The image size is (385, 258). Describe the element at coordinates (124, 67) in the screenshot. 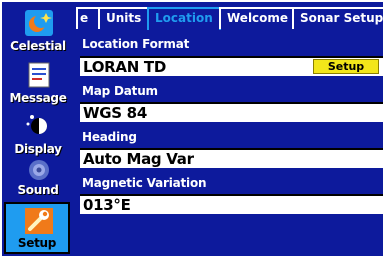

I see `location-format-value: LORAN TD` at that location.